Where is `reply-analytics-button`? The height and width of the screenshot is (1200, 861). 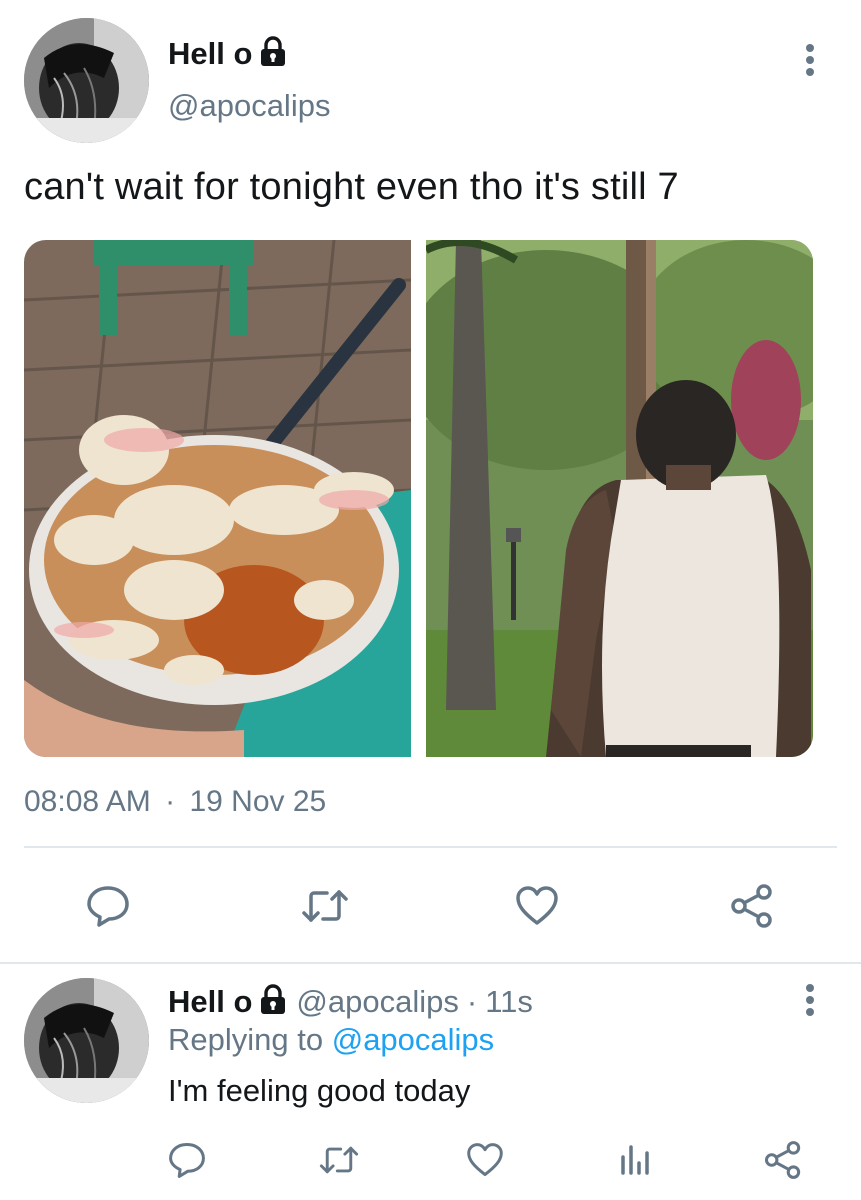 reply-analytics-button is located at coordinates (635, 1160).